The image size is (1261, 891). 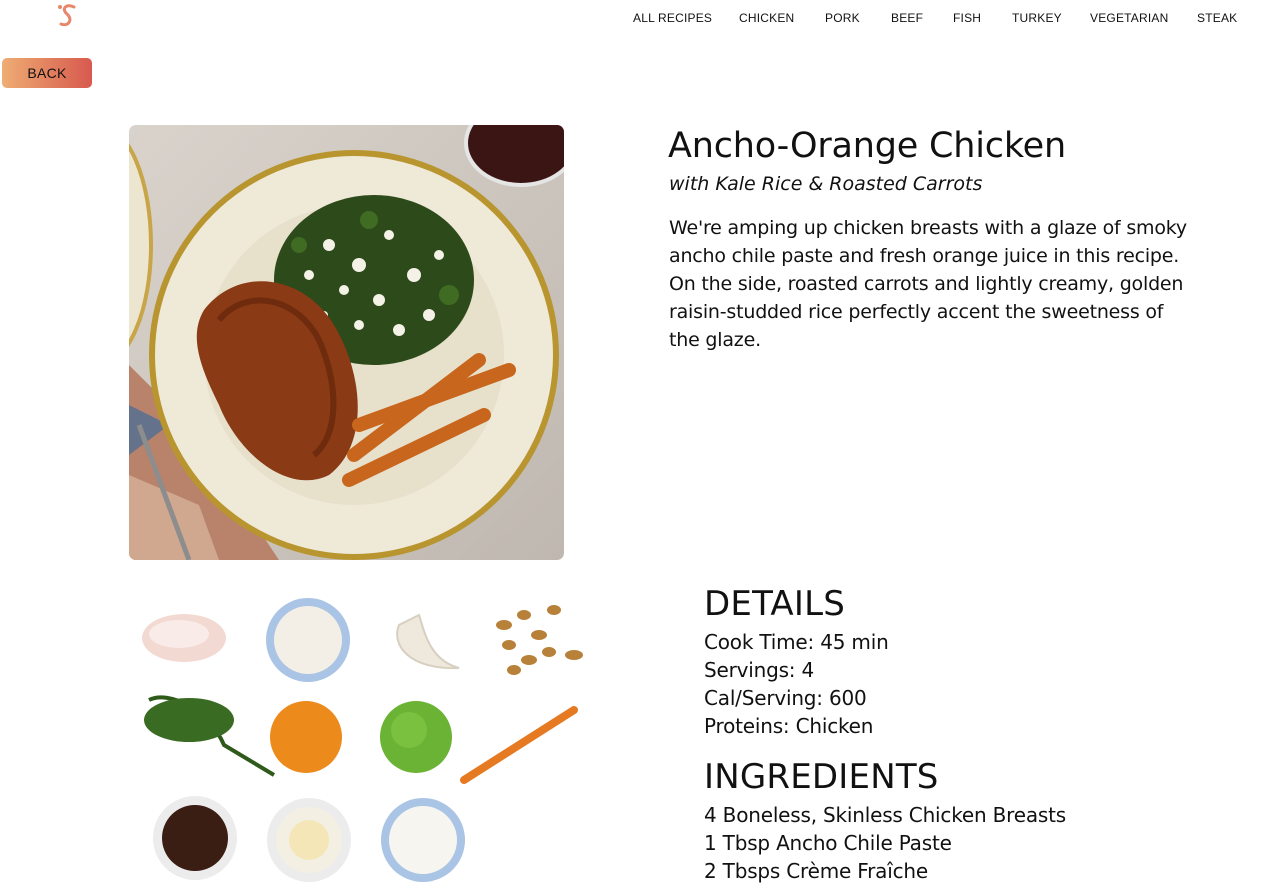 I want to click on nav-beef: BEEF, so click(x=907, y=18).